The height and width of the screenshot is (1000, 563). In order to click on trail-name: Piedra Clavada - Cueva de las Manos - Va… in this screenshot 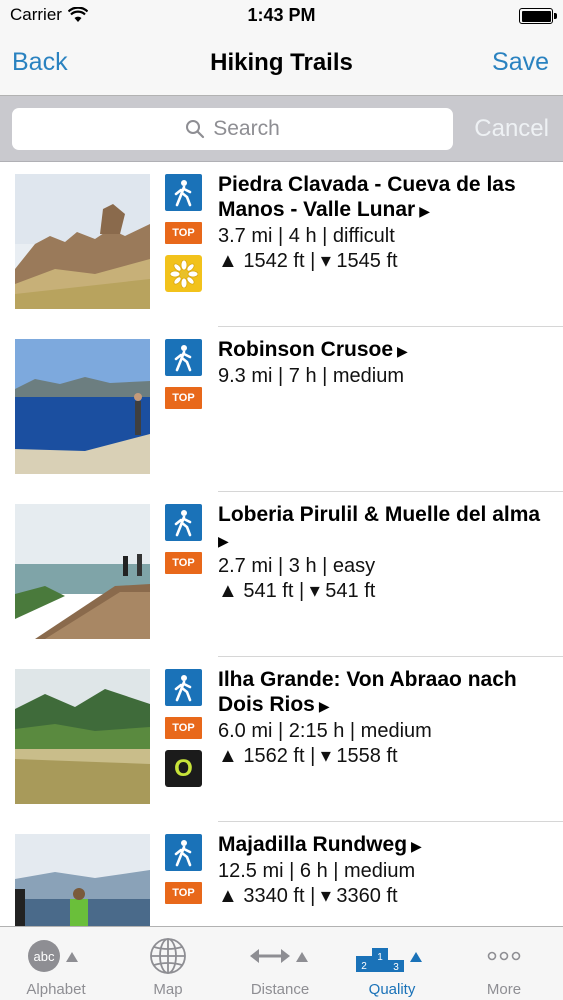, I will do `click(367, 197)`.